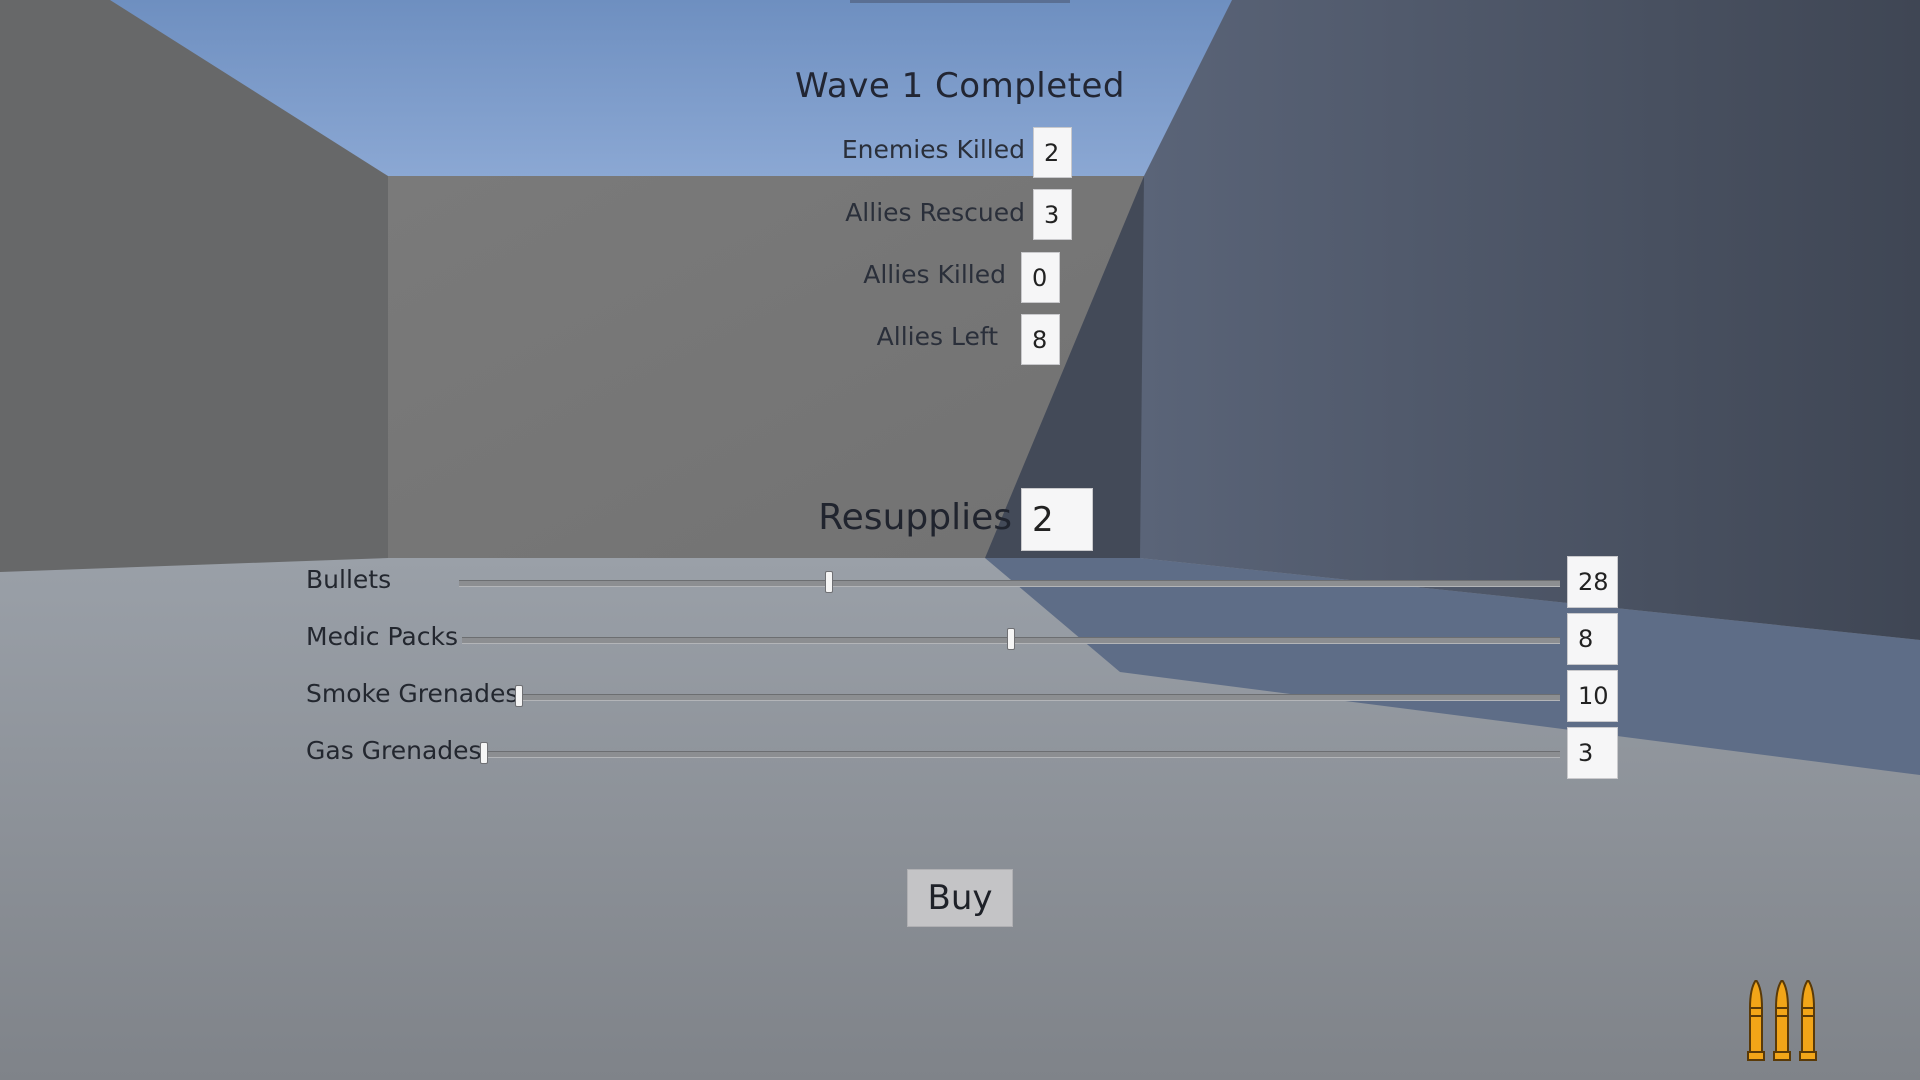  What do you see at coordinates (937, 336) in the screenshot?
I see `allies-left-label: Allies Left` at bounding box center [937, 336].